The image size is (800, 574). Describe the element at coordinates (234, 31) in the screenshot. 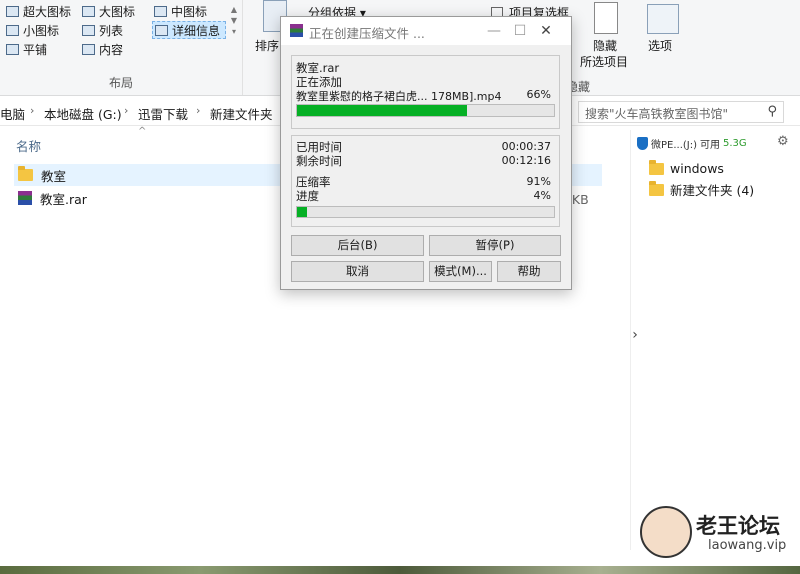

I see `layout-scroll: ▲ ▼ ▾` at that location.